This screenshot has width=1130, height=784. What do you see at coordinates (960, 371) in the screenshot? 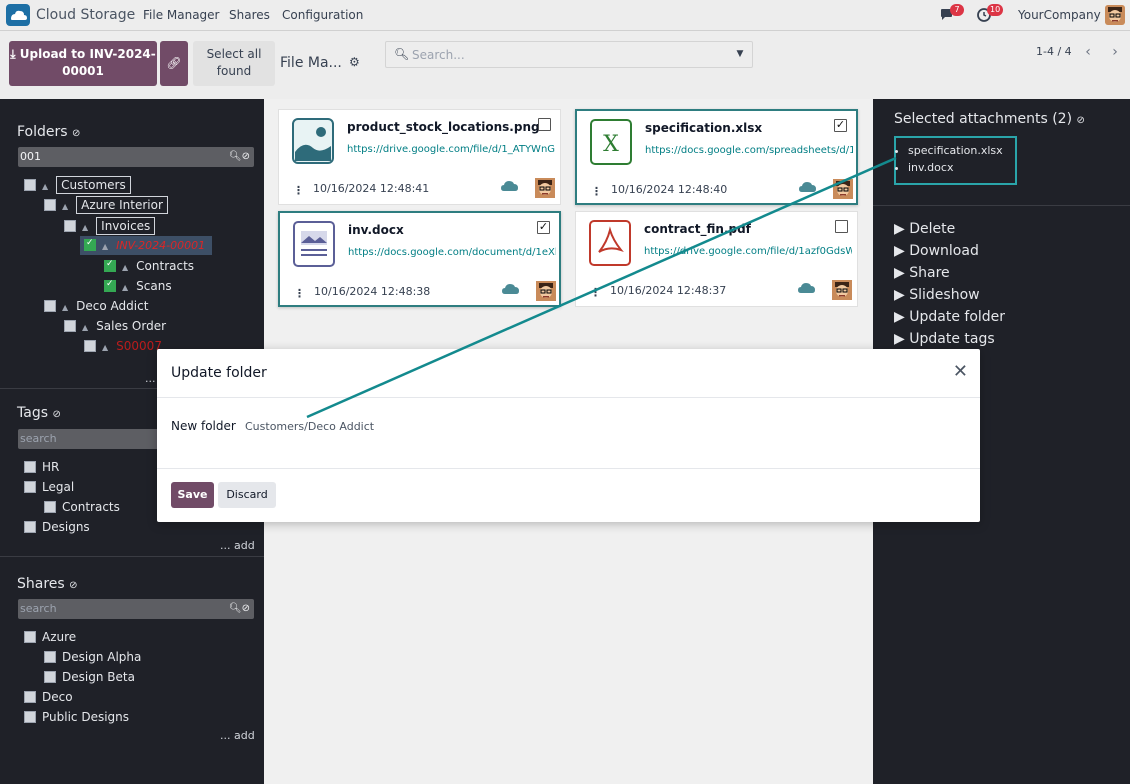
I see `close-icon: ✕` at bounding box center [960, 371].